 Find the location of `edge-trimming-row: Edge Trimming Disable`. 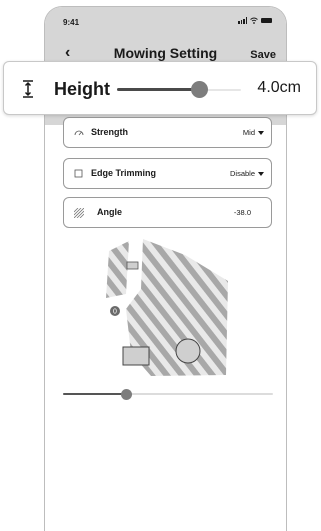

edge-trimming-row: Edge Trimming Disable is located at coordinates (167, 173).